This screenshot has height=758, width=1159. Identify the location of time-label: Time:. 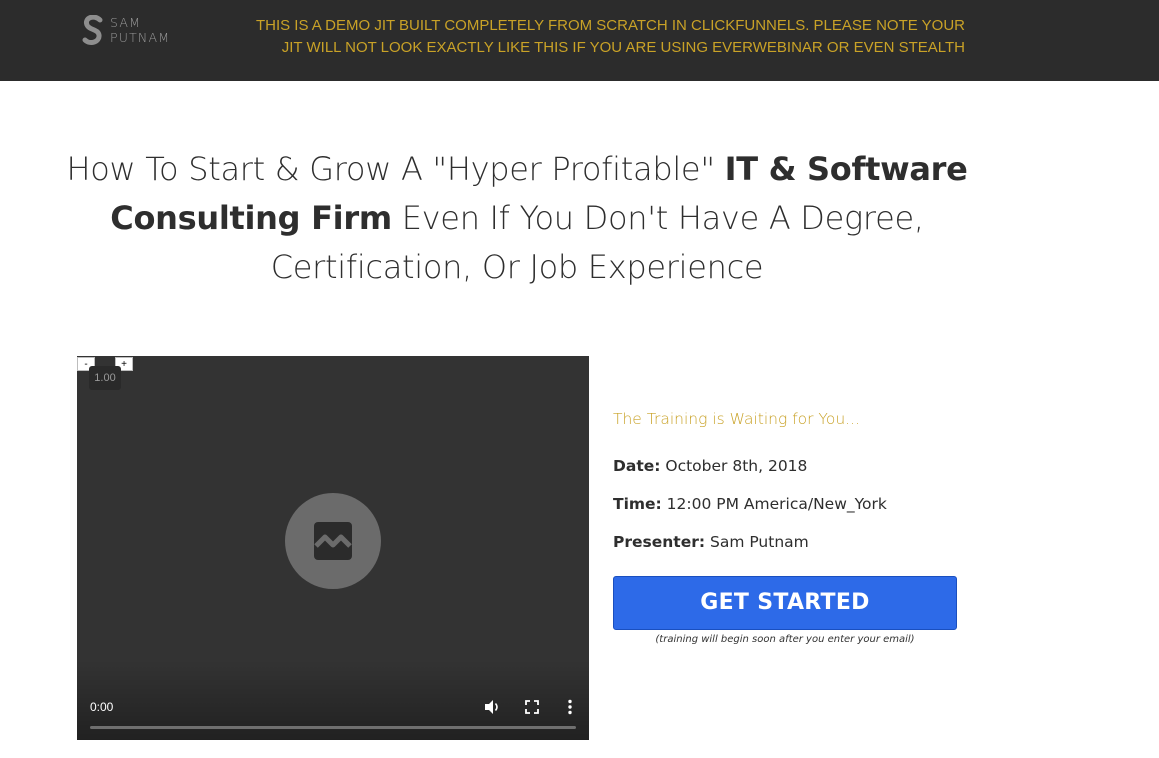
(637, 504).